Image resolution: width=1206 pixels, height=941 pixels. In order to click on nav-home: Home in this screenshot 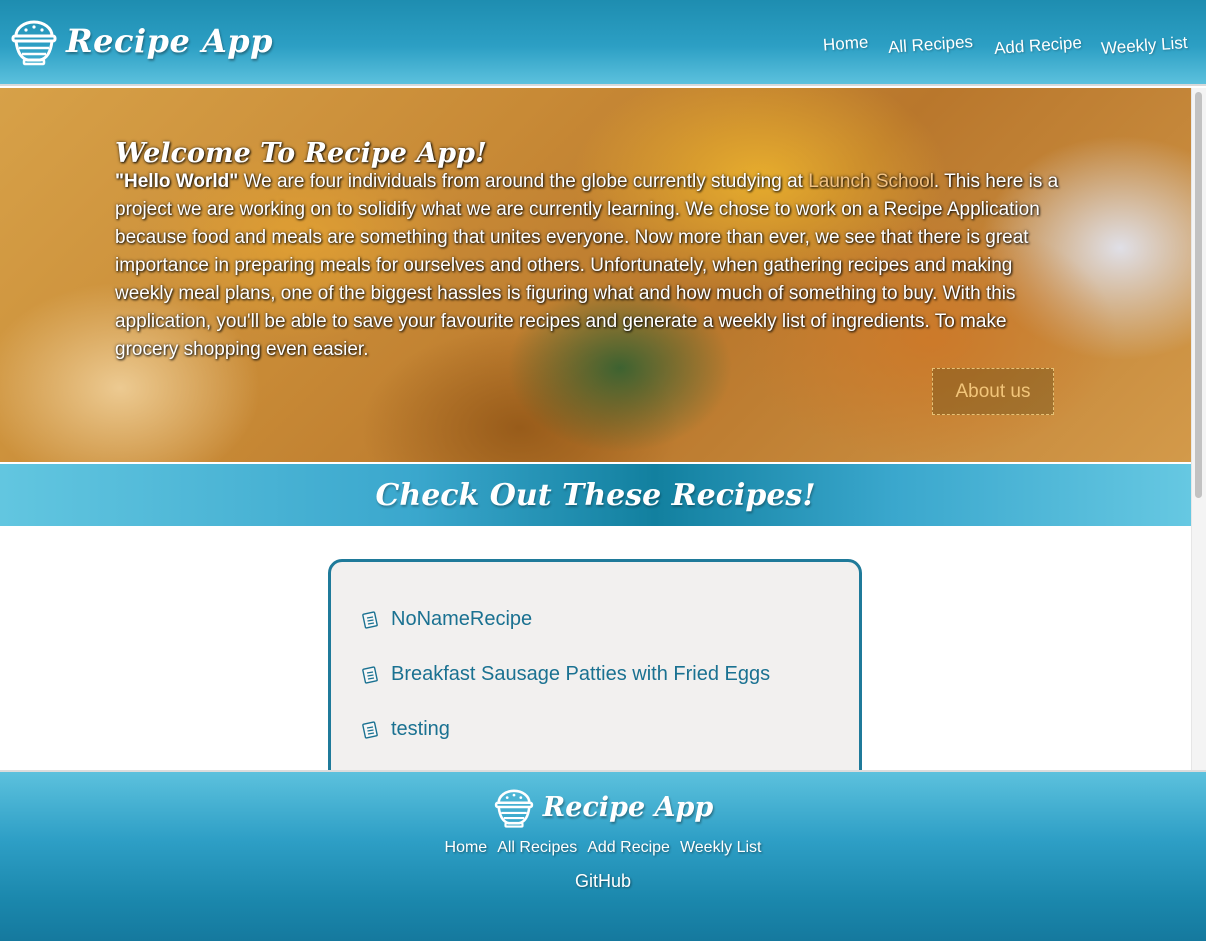, I will do `click(845, 43)`.